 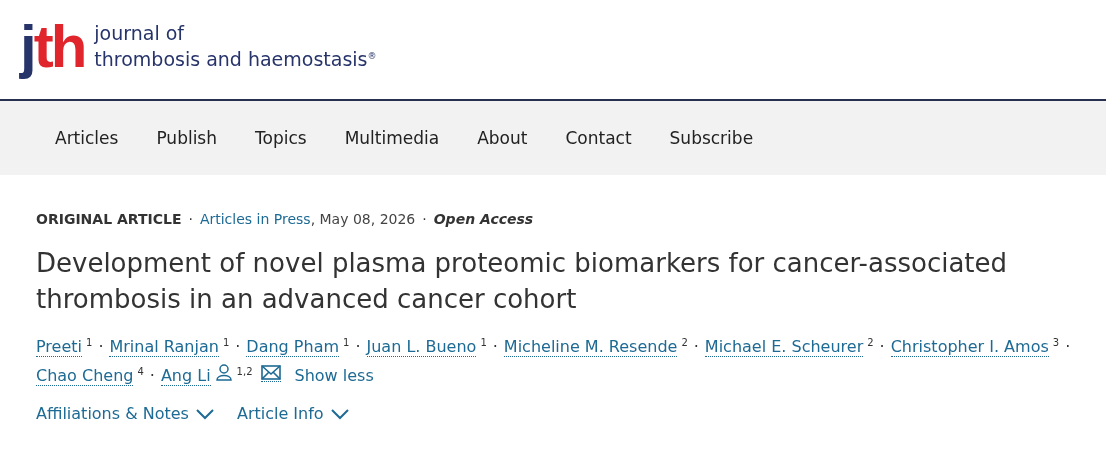 I want to click on author-link: Micheline M. Resende, so click(x=590, y=347).